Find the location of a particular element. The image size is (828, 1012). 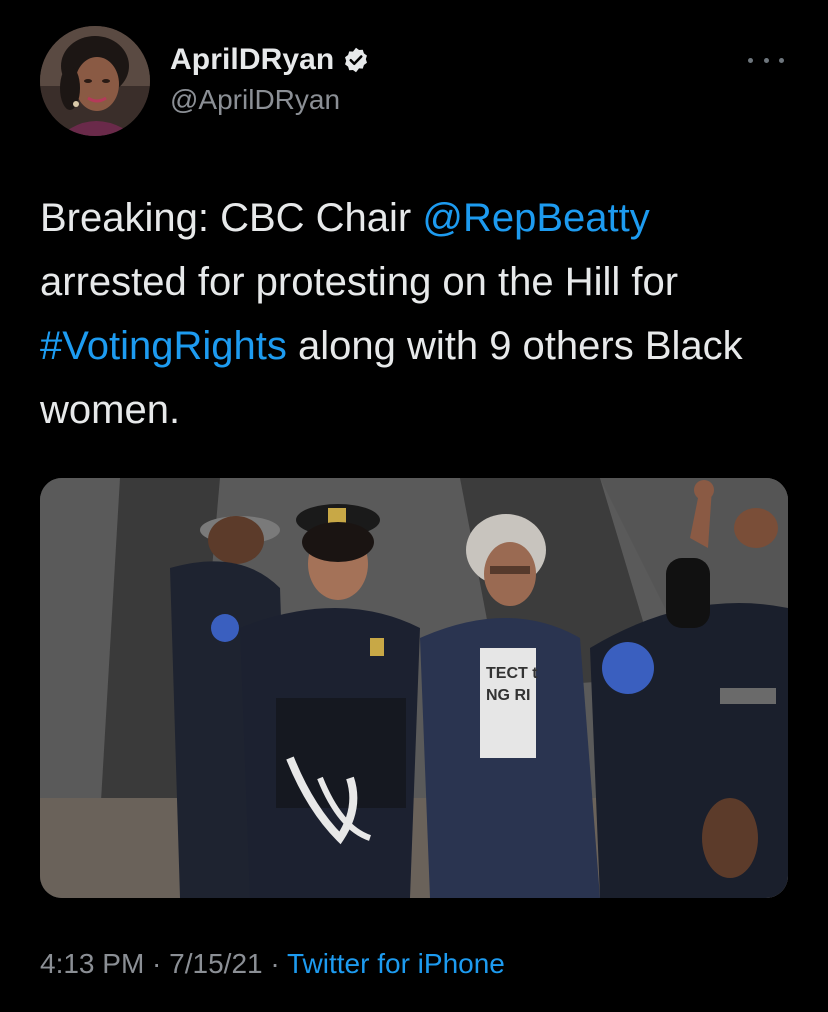

tweet-text-part: Breaking: CBC Chair is located at coordinates (231, 218).